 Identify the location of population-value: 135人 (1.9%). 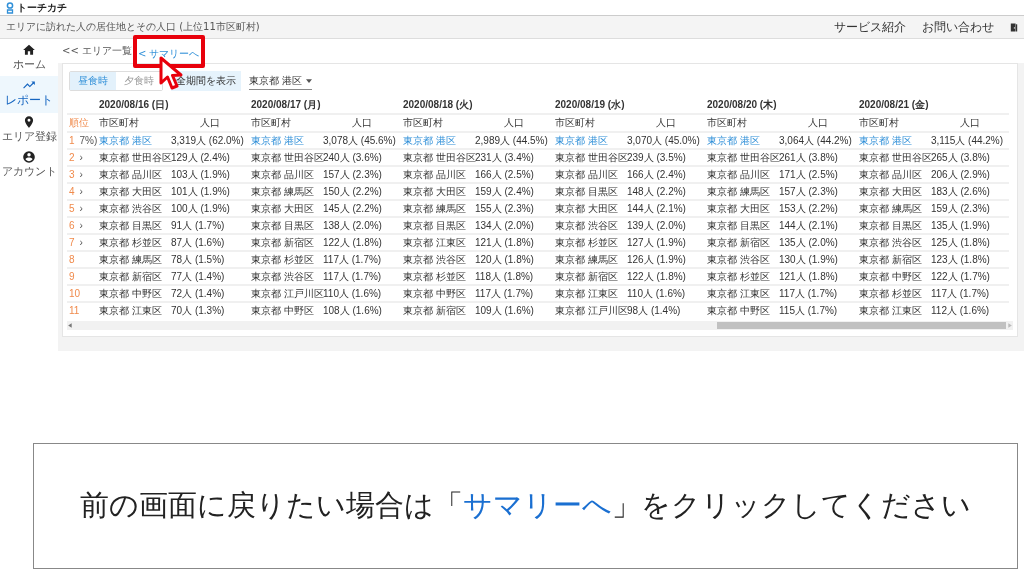
(960, 225).